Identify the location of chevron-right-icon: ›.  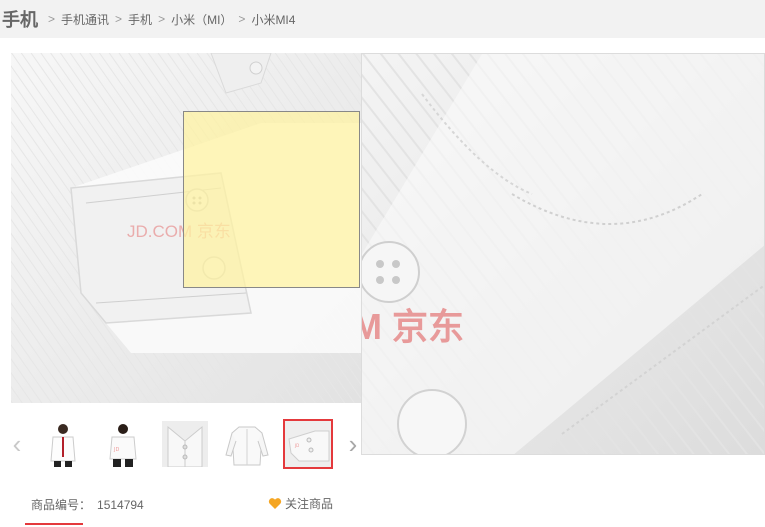
(353, 444).